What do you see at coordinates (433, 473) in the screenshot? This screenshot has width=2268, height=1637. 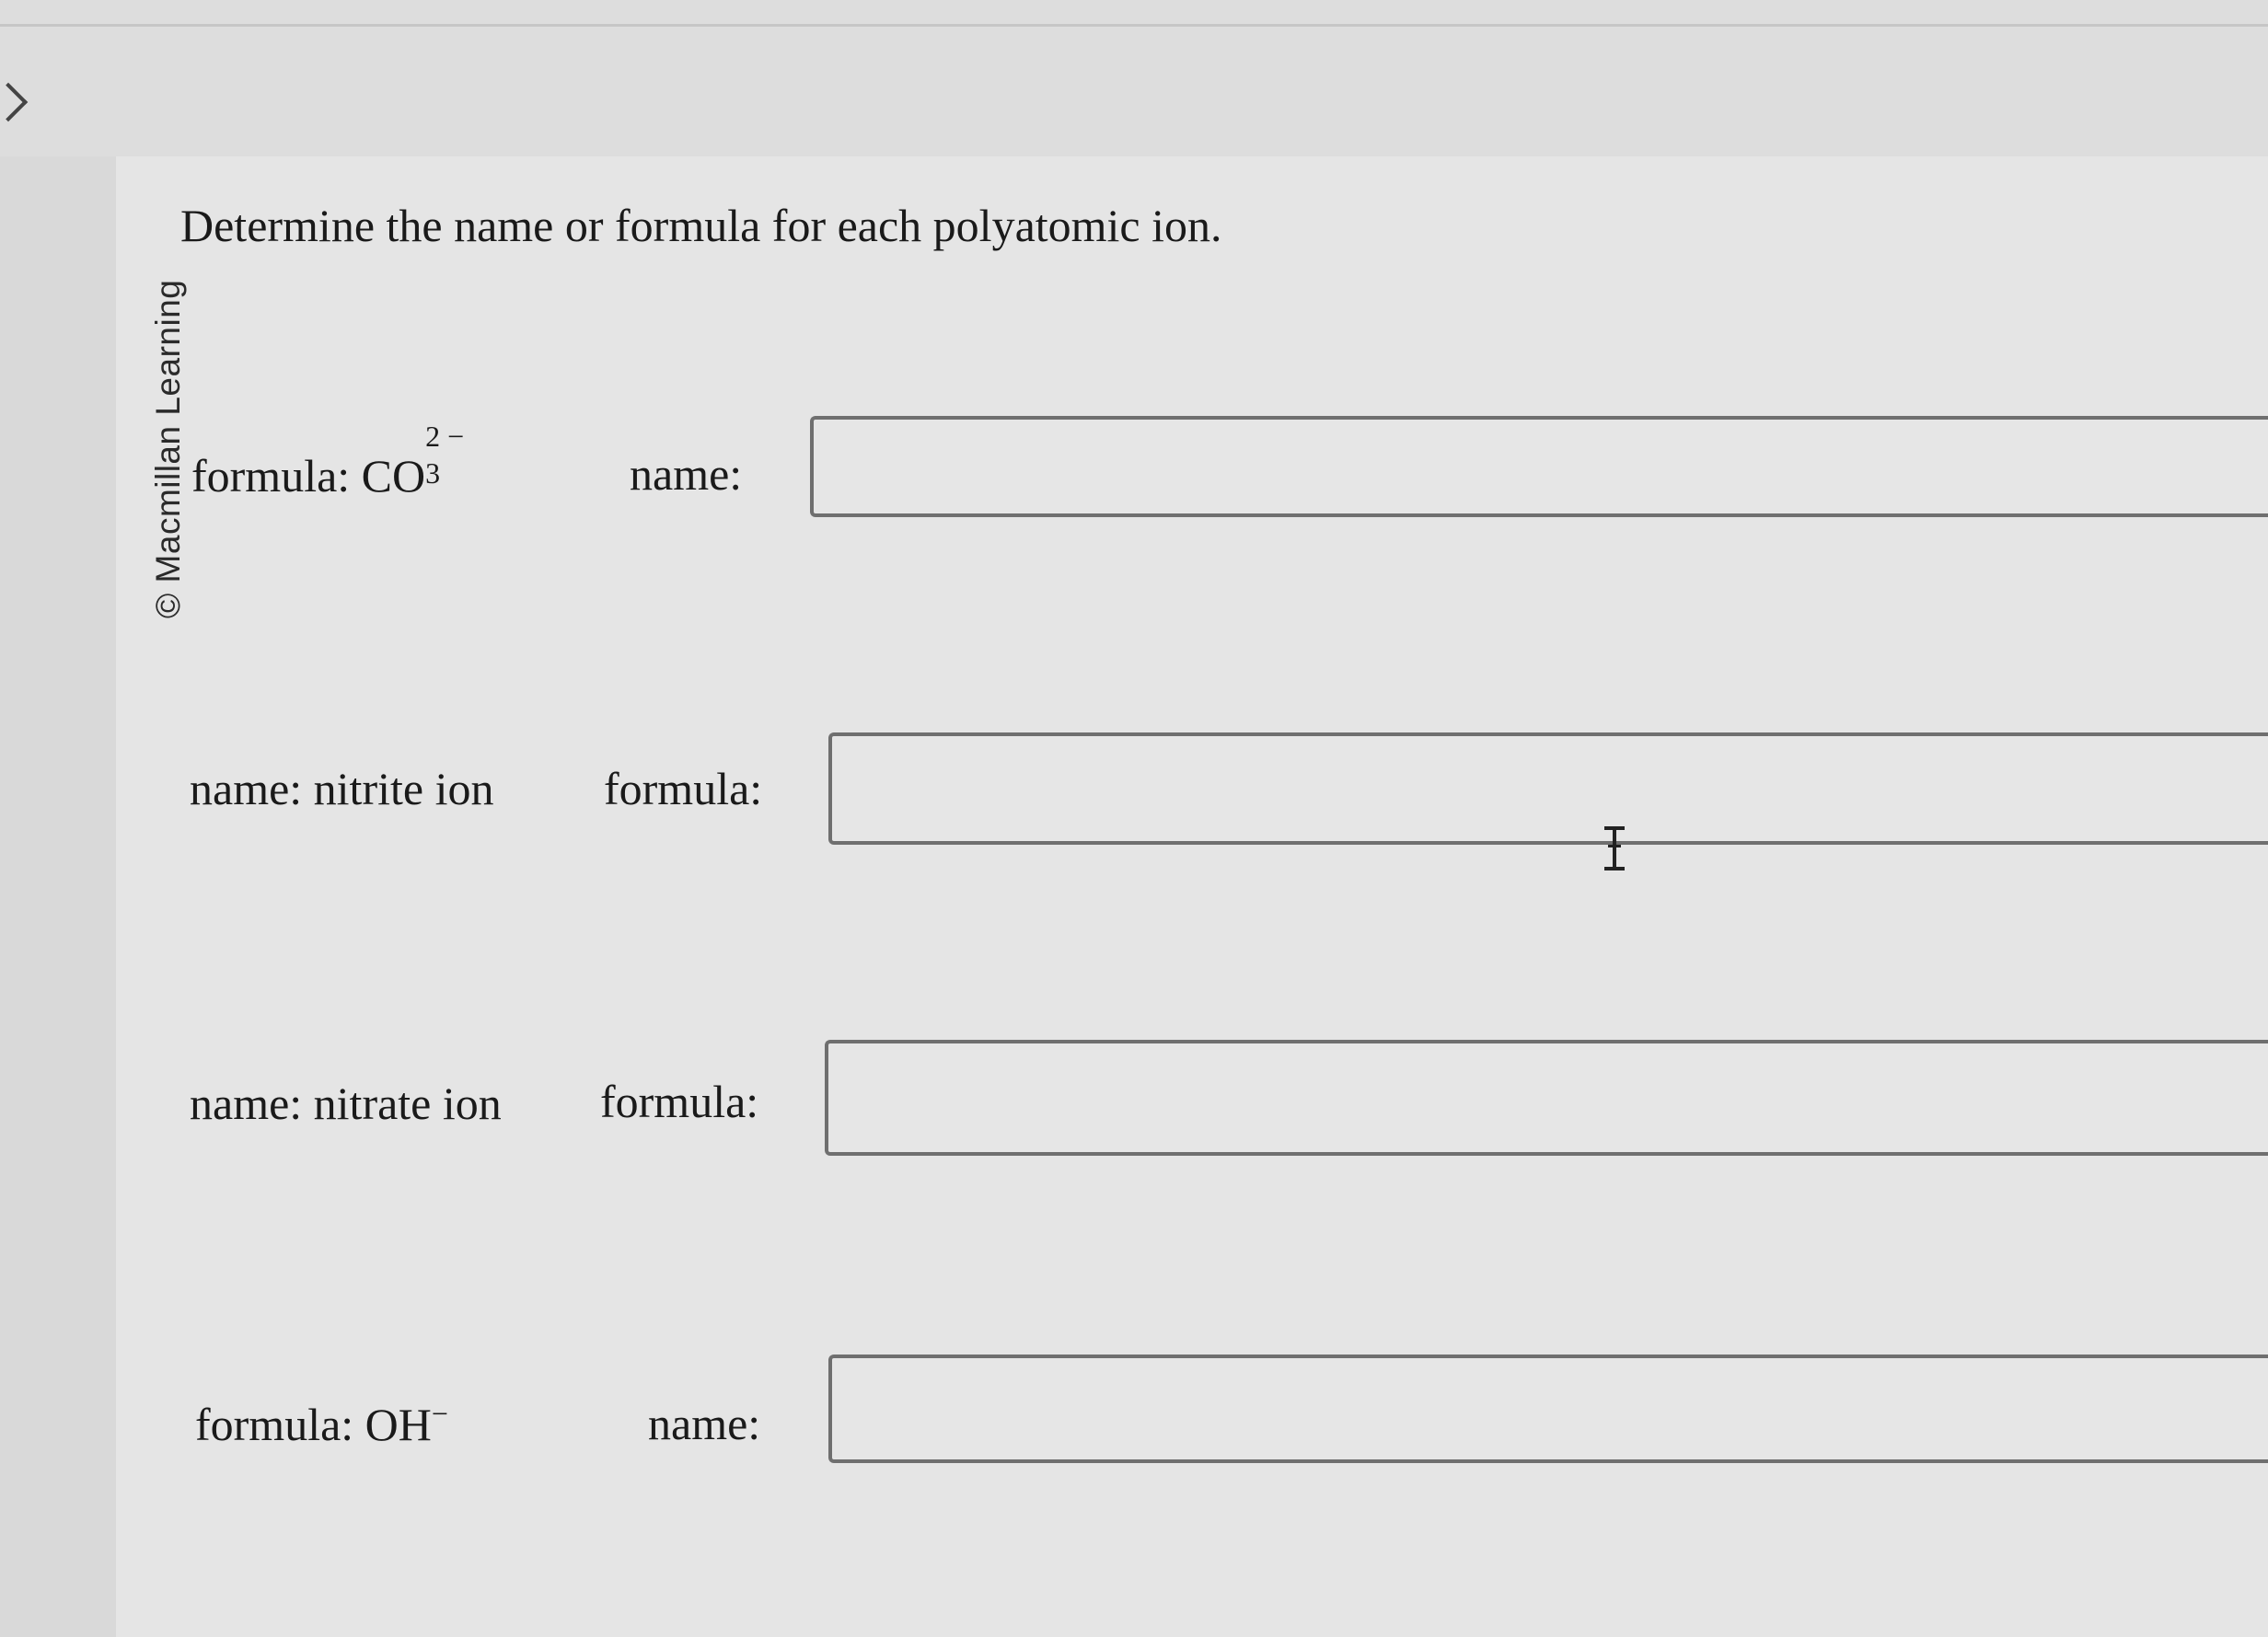 I see `formula-subscript: 3` at bounding box center [433, 473].